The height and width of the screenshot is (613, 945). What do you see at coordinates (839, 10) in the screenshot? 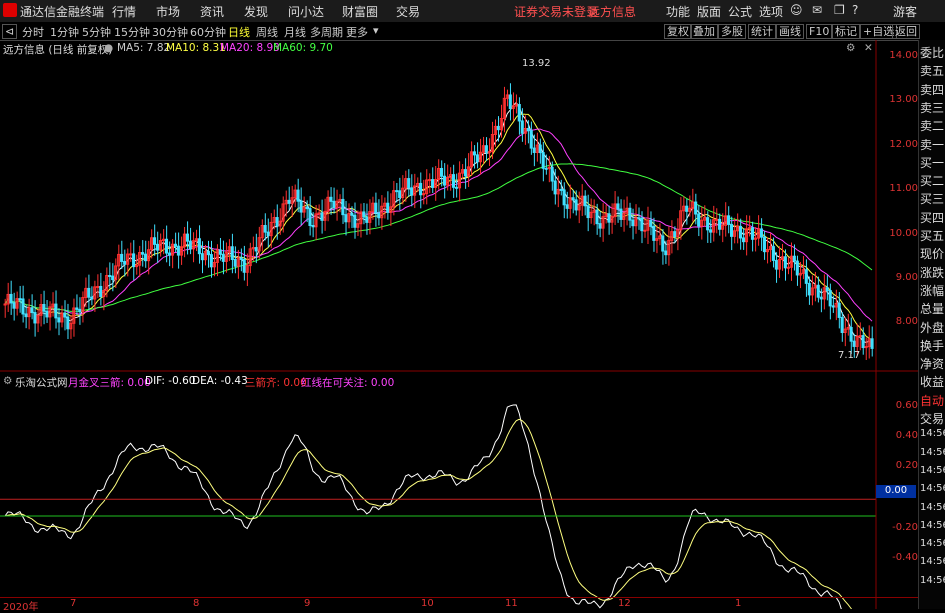
I see `restore-icon: ❐` at bounding box center [839, 10].